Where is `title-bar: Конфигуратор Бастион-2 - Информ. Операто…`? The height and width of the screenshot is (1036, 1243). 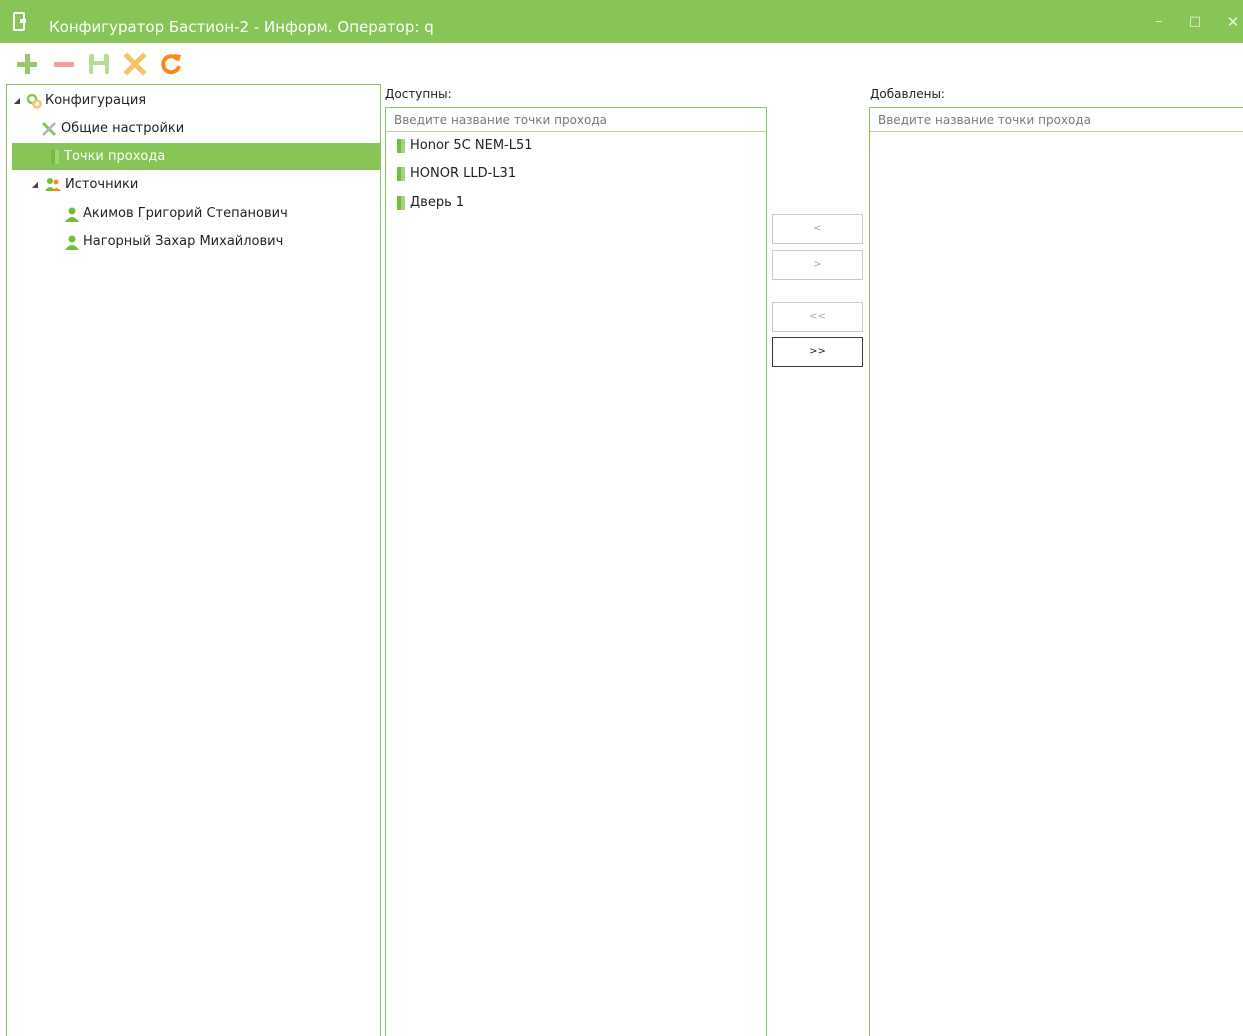
title-bar: Конфигуратор Бастион-2 - Информ. Операто… is located at coordinates (621, 21).